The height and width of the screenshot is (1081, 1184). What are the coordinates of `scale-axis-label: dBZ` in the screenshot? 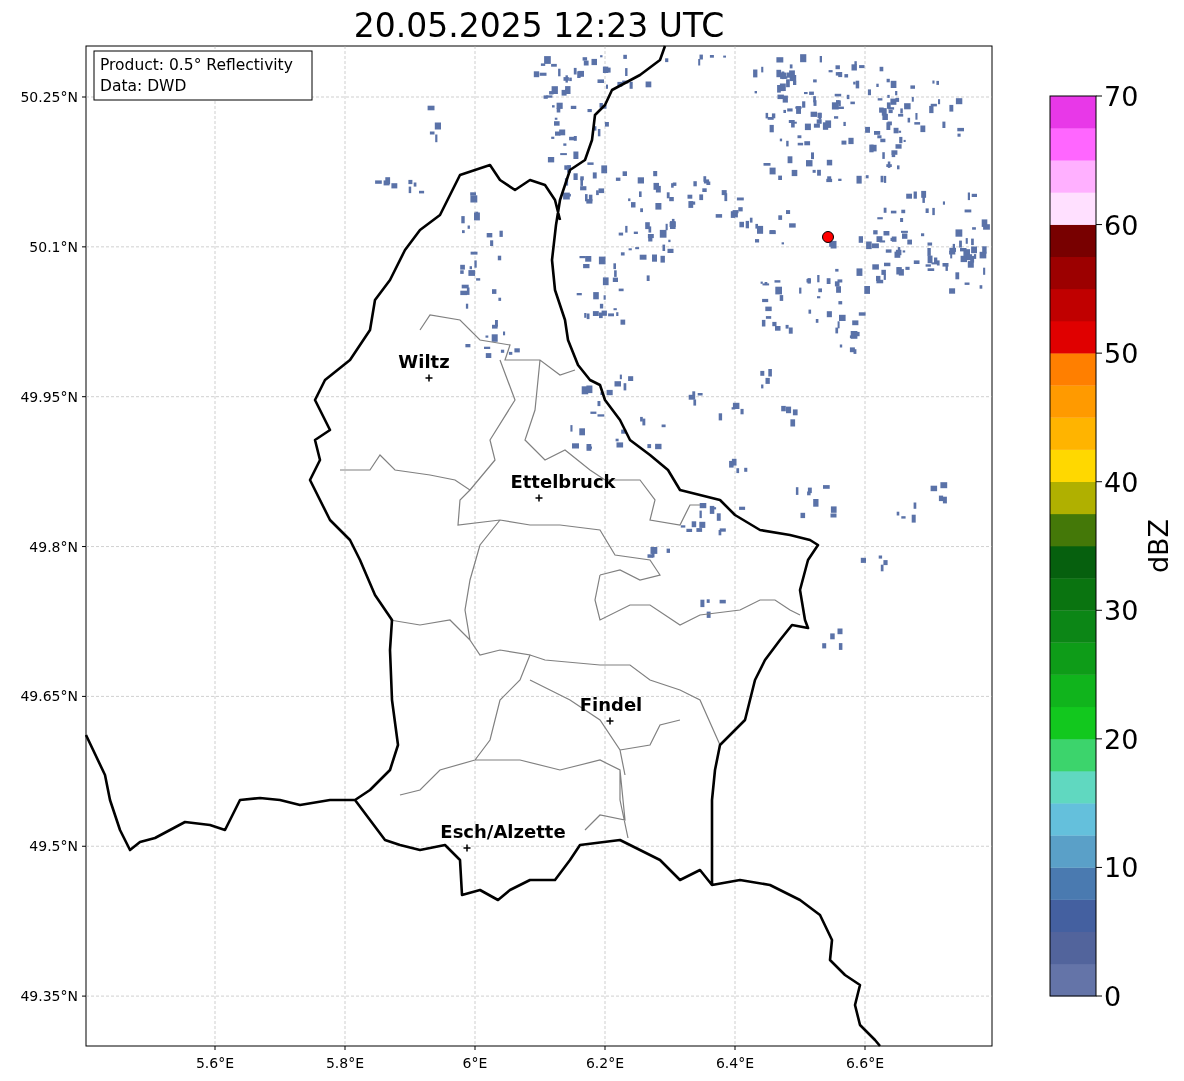 It's located at (1158, 546).